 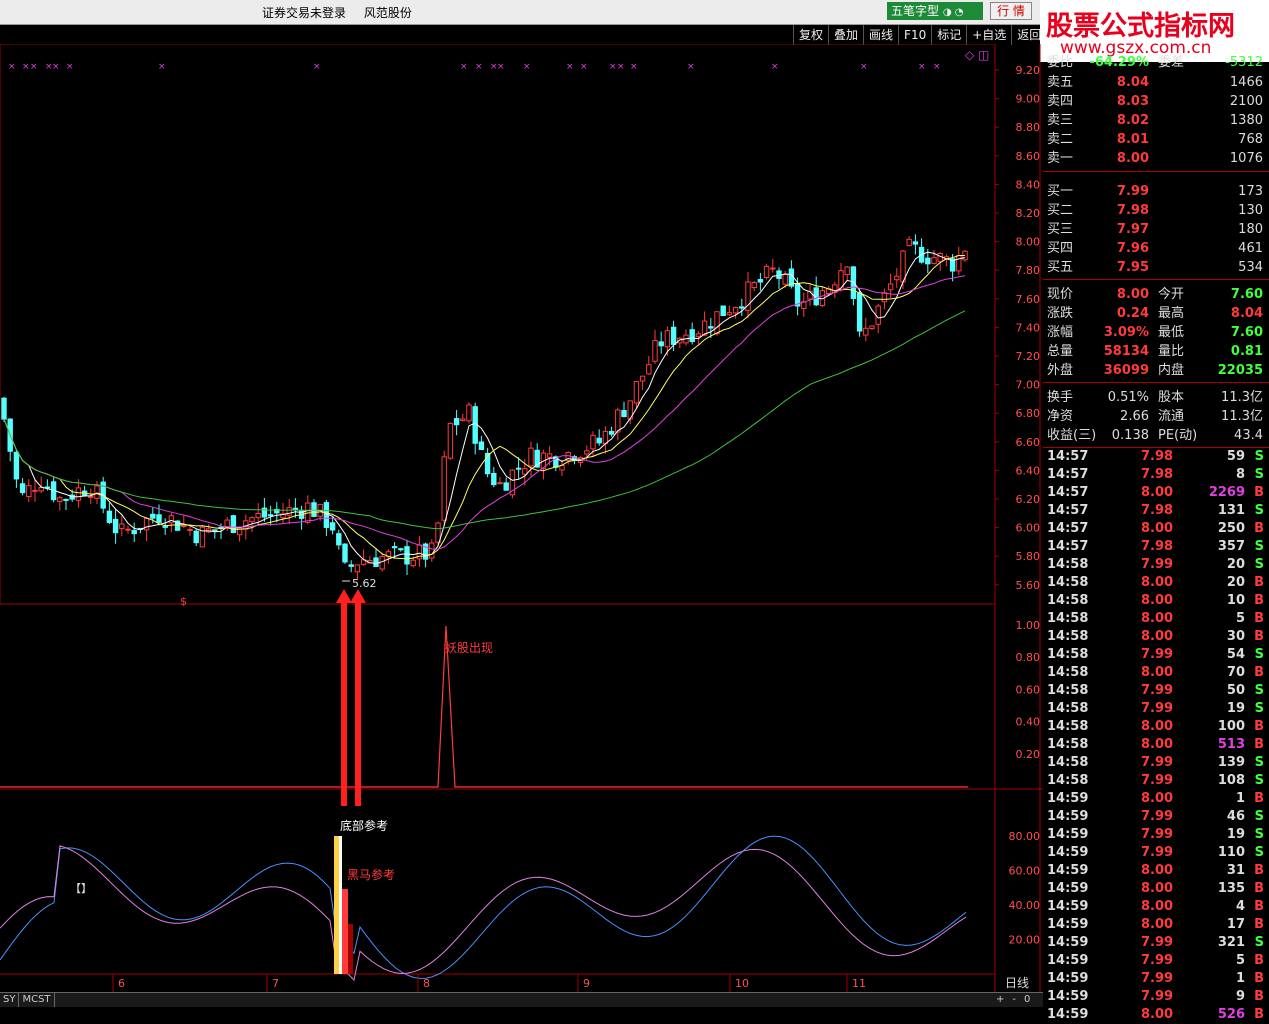 I want to click on toolbar-add-watchlist: +自选, so click(x=988, y=35).